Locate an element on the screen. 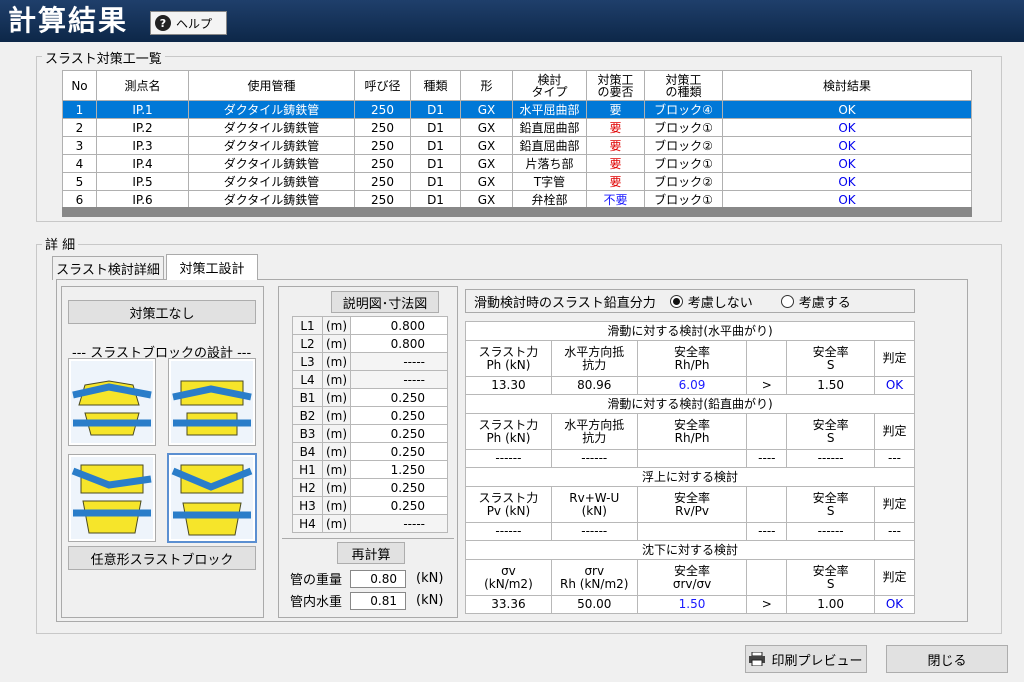  tab-thrust-detail: スラスト検討詳細 is located at coordinates (108, 268).